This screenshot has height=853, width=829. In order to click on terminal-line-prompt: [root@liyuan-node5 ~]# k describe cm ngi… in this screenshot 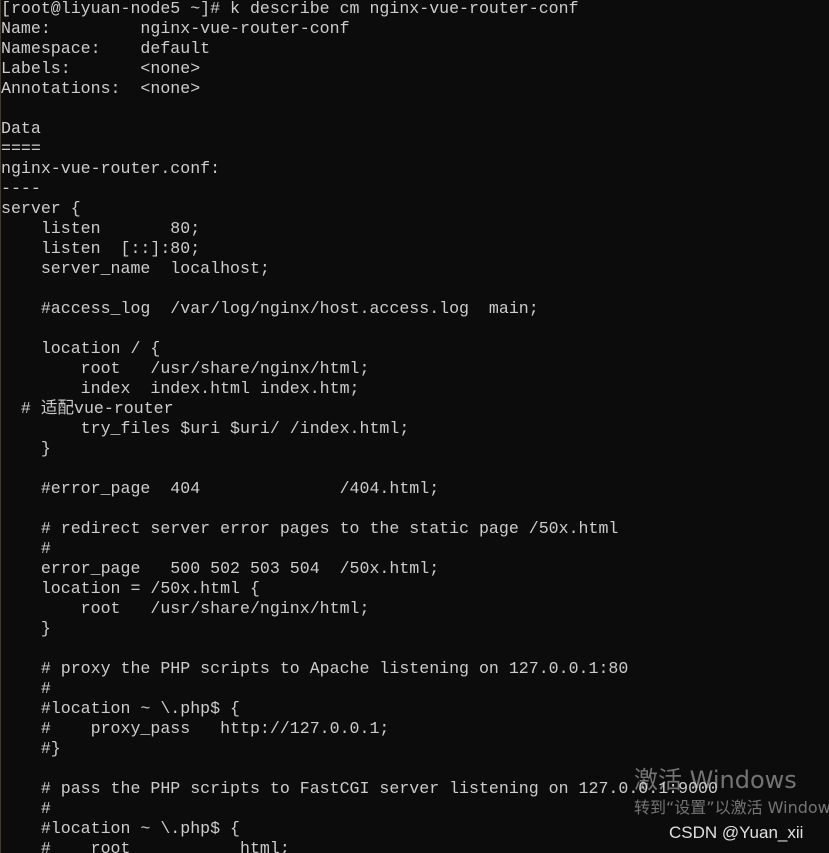, I will do `click(290, 9)`.